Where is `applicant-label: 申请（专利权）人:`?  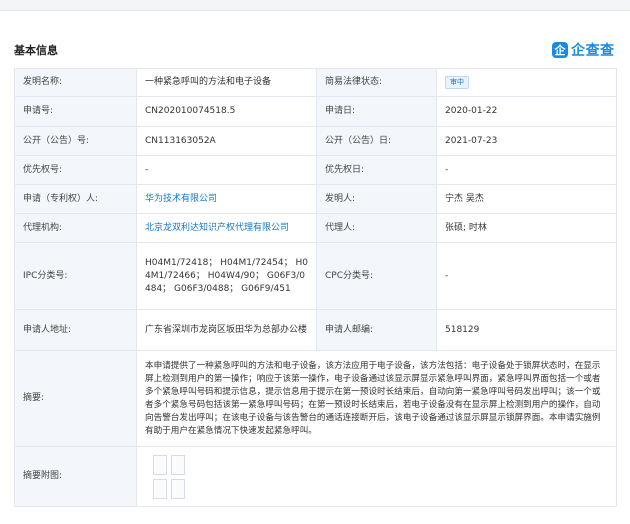 applicant-label: 申请（专利权）人: is located at coordinates (75, 199).